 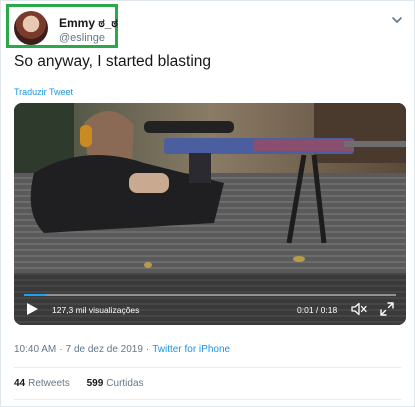 I want to click on play-icon, so click(x=32, y=309).